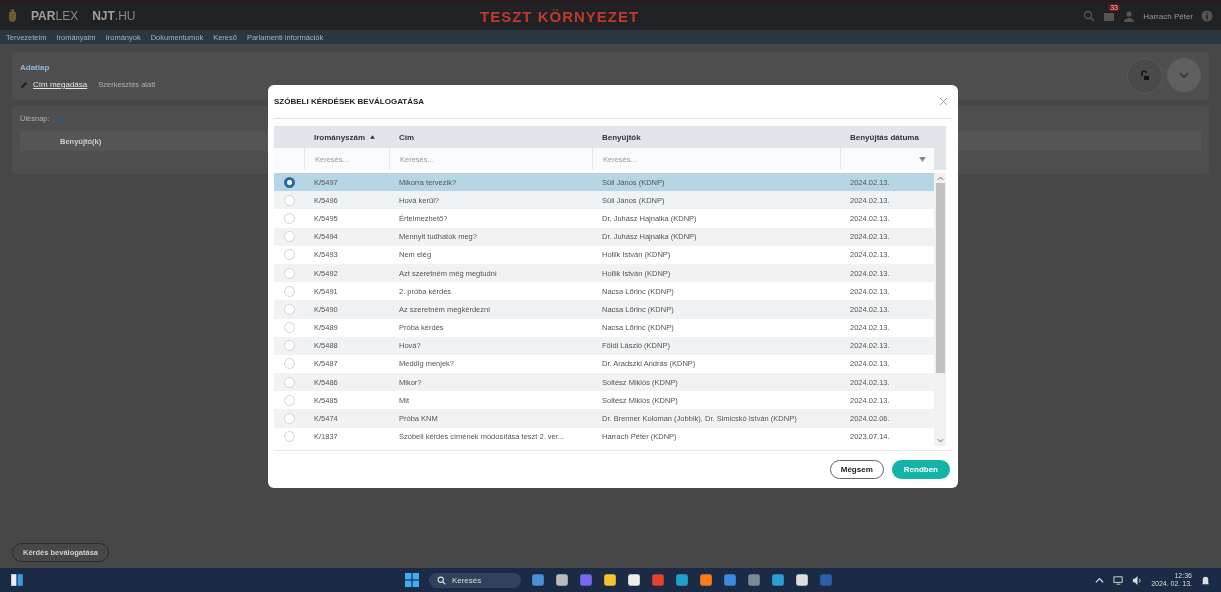 This screenshot has width=1221, height=592. Describe the element at coordinates (289, 182) in the screenshot. I see `radio-button` at that location.